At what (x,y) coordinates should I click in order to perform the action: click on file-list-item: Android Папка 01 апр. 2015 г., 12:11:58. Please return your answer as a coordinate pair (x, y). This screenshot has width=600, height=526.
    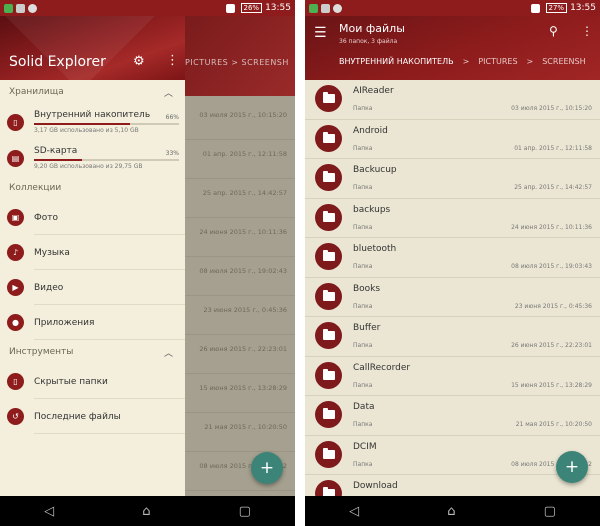
    Looking at the image, I should click on (452, 139).